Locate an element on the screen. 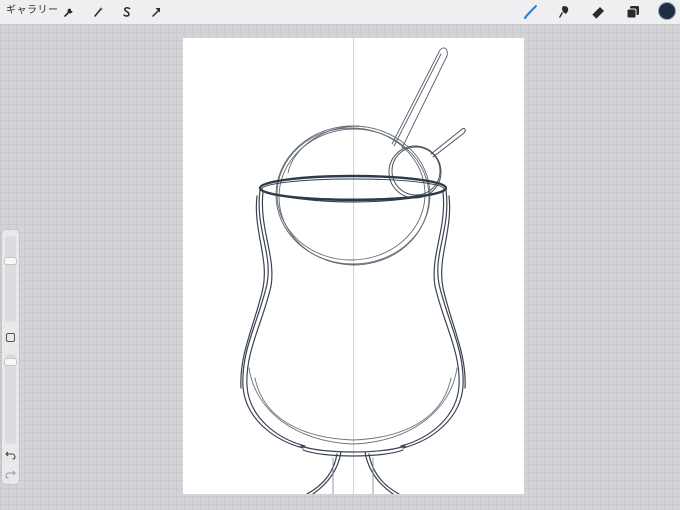  undo-icon is located at coordinates (10, 454).